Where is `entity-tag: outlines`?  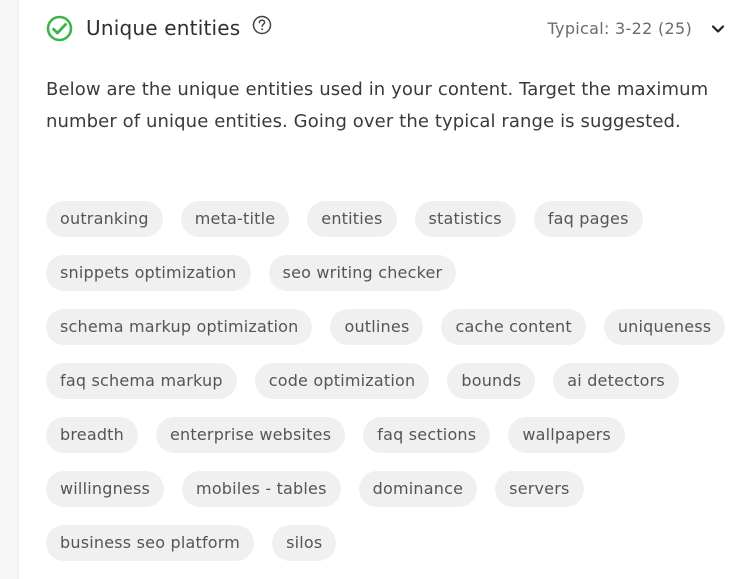 entity-tag: outlines is located at coordinates (377, 327).